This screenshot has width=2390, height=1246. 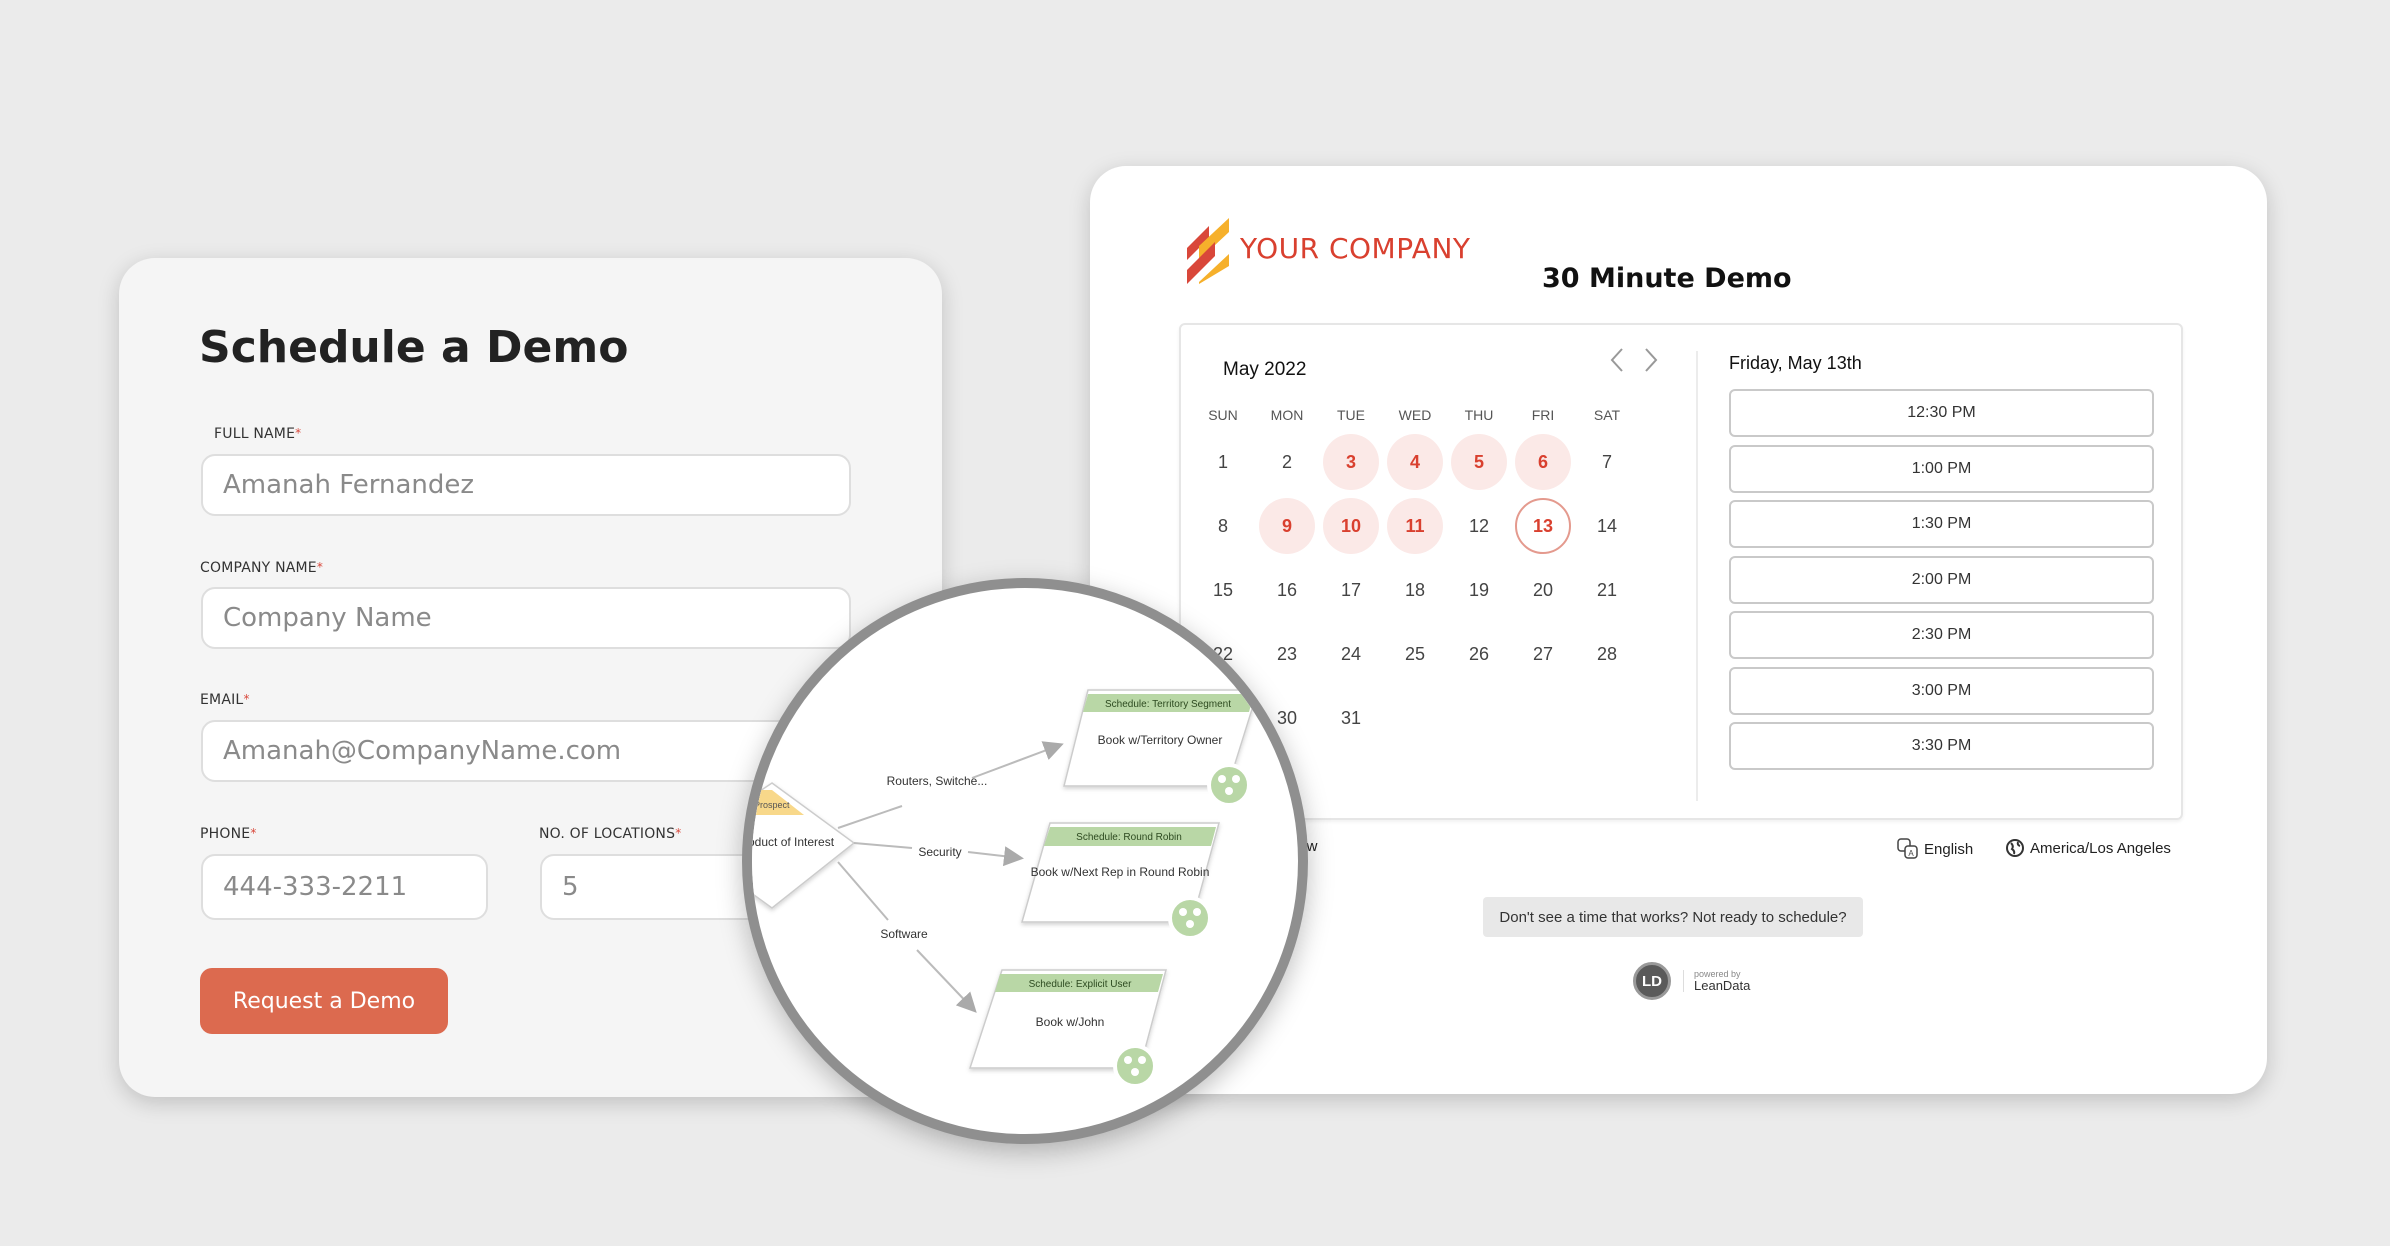 I want to click on phone-input: 444-333-2211, so click(x=344, y=887).